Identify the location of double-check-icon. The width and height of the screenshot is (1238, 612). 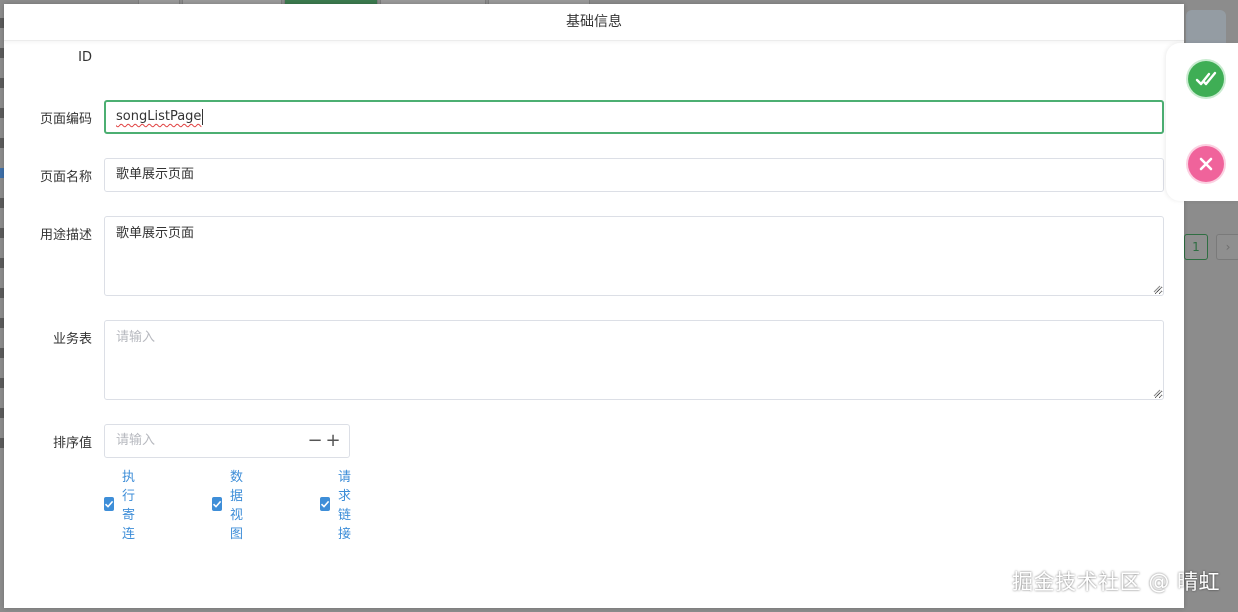
(1206, 78).